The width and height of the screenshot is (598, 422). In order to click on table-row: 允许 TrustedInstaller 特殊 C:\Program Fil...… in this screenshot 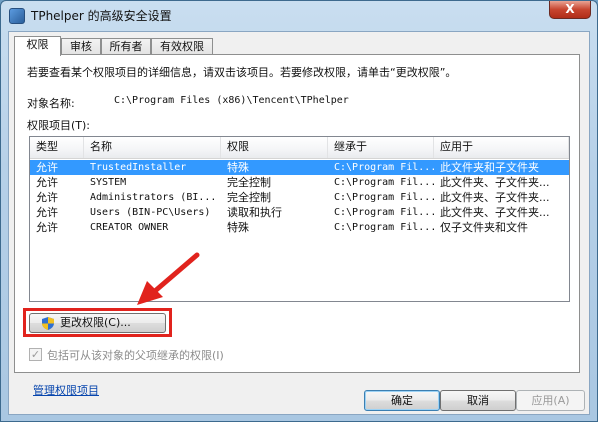, I will do `click(299, 167)`.